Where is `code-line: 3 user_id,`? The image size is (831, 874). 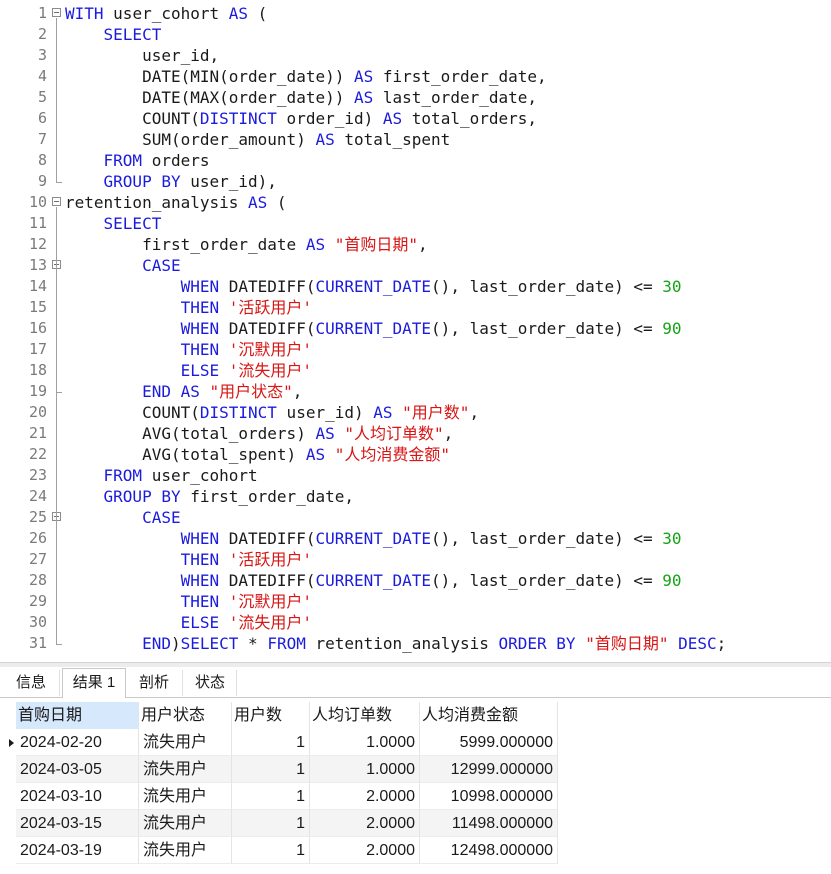
code-line: 3 user_id, is located at coordinates (415, 55).